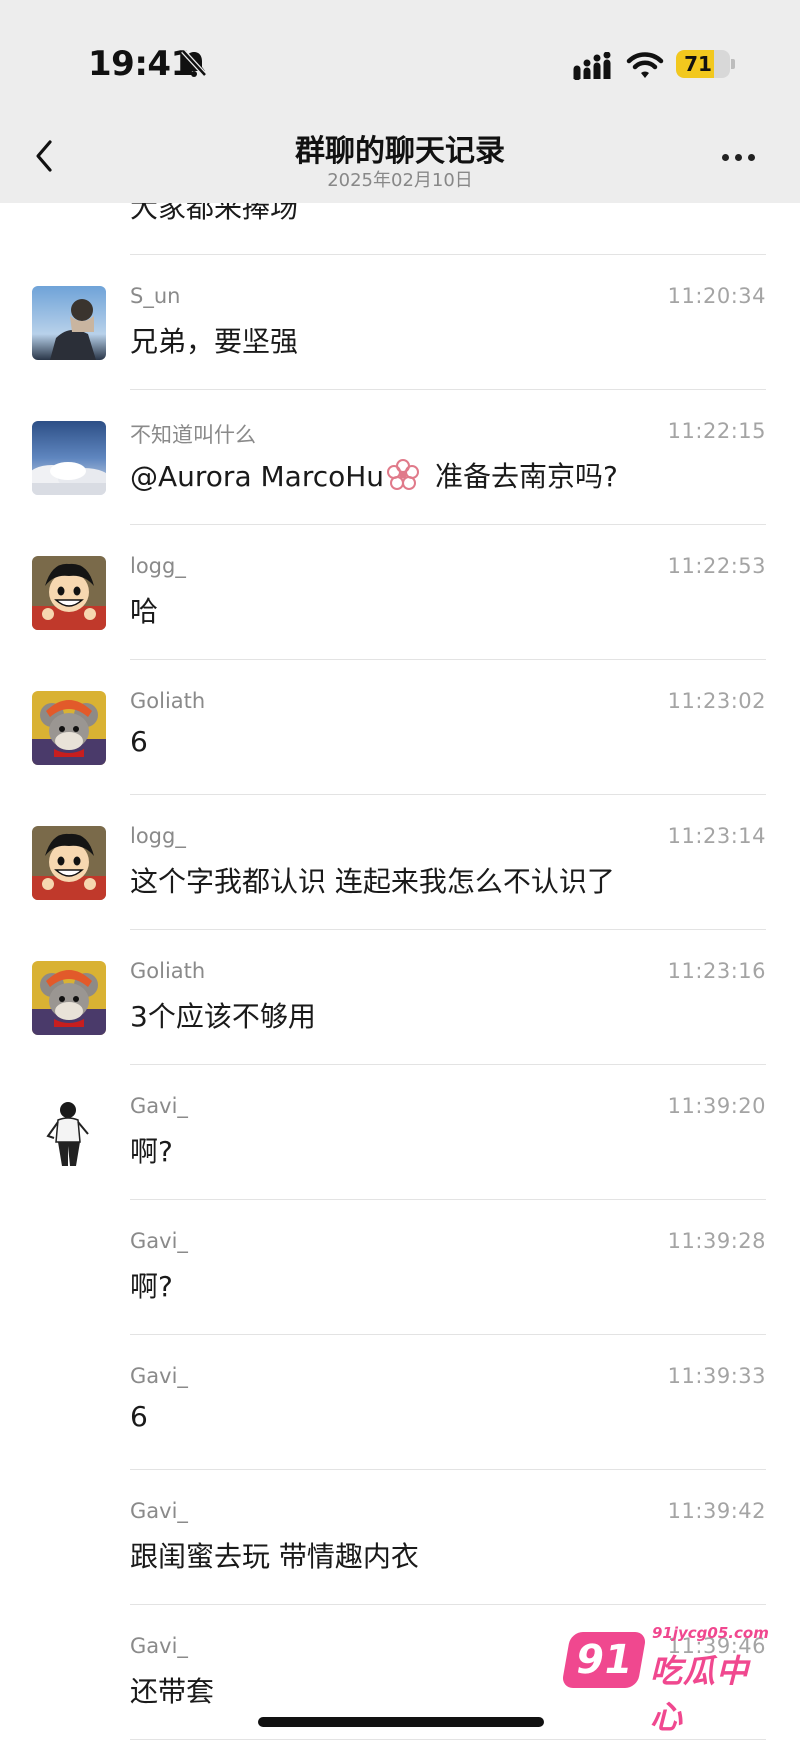 This screenshot has height=1741, width=800. I want to click on page-title: 群聊的聊天记录, so click(400, 151).